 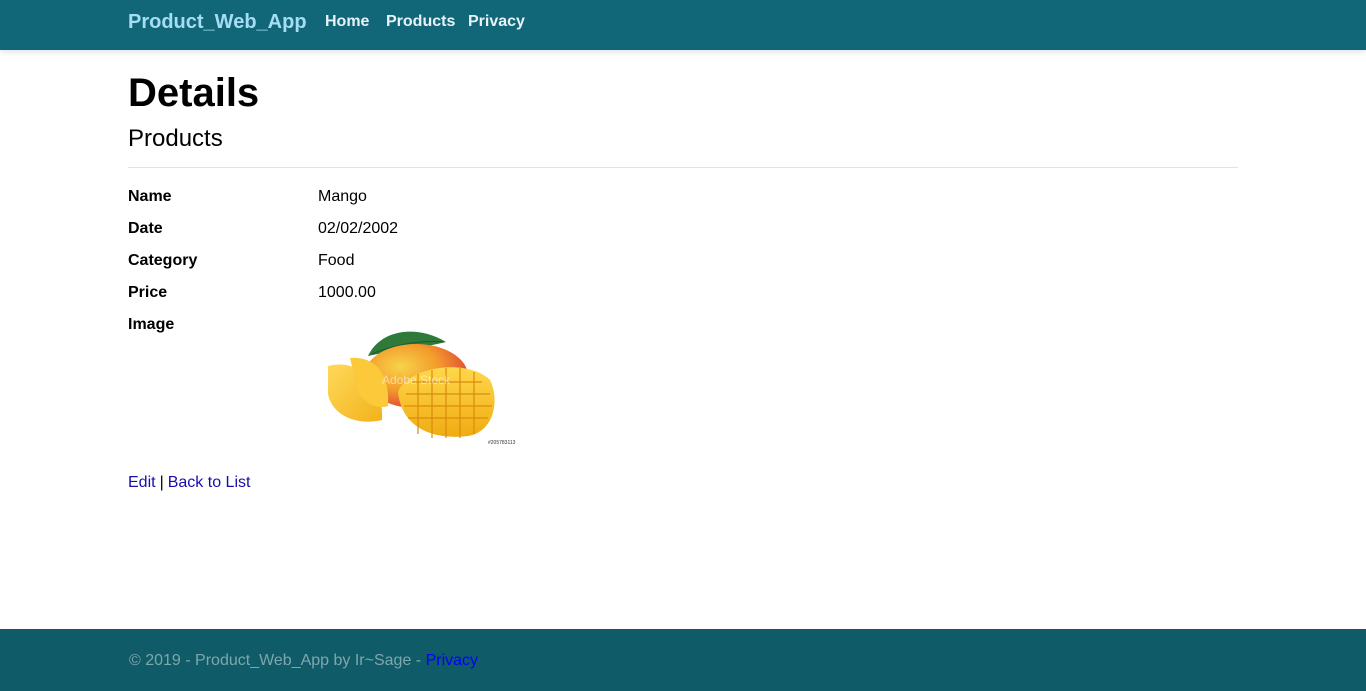 I want to click on price-label: Price, so click(x=148, y=292).